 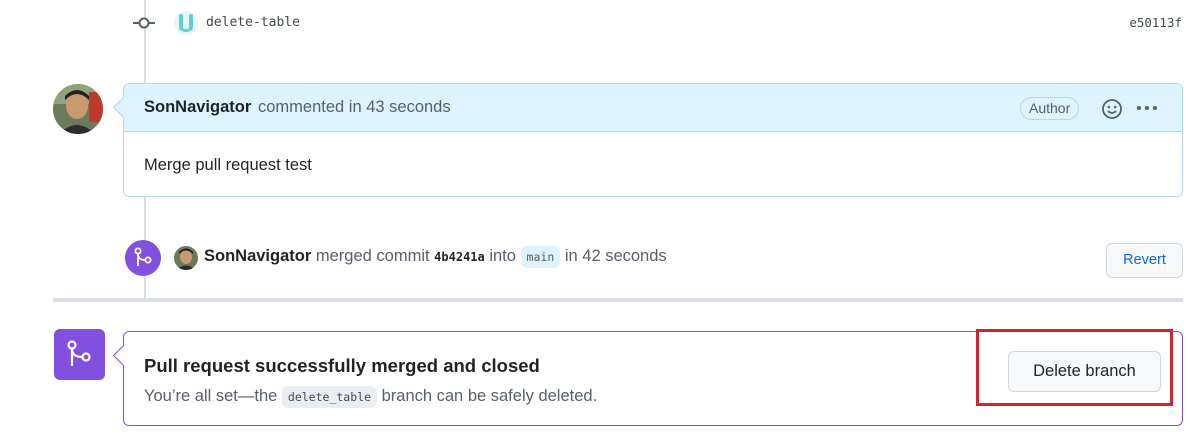 I want to click on status-desc-prefix: You’re all set—the, so click(x=211, y=396).